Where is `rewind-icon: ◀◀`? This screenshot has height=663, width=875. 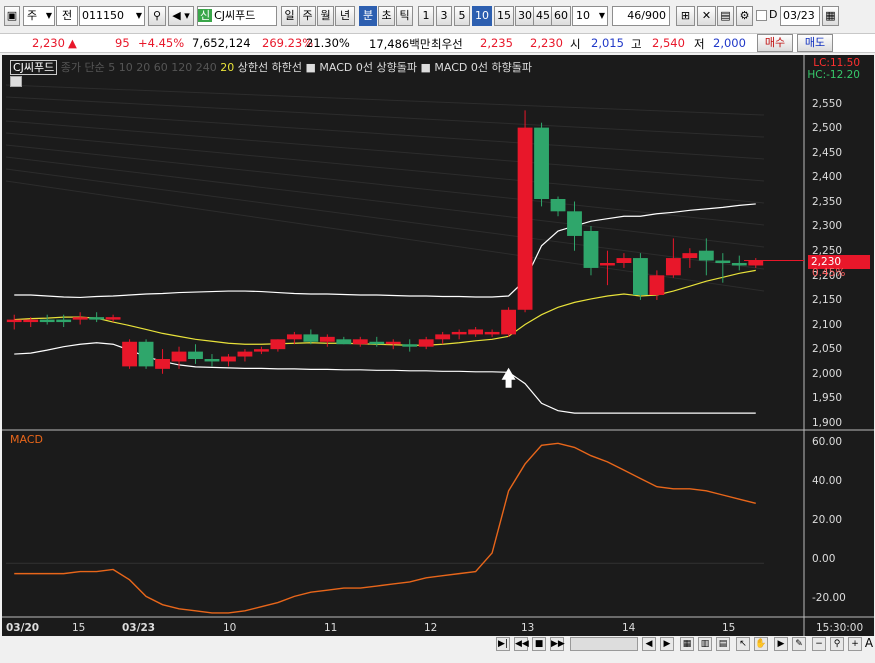 rewind-icon: ◀◀ is located at coordinates (521, 644).